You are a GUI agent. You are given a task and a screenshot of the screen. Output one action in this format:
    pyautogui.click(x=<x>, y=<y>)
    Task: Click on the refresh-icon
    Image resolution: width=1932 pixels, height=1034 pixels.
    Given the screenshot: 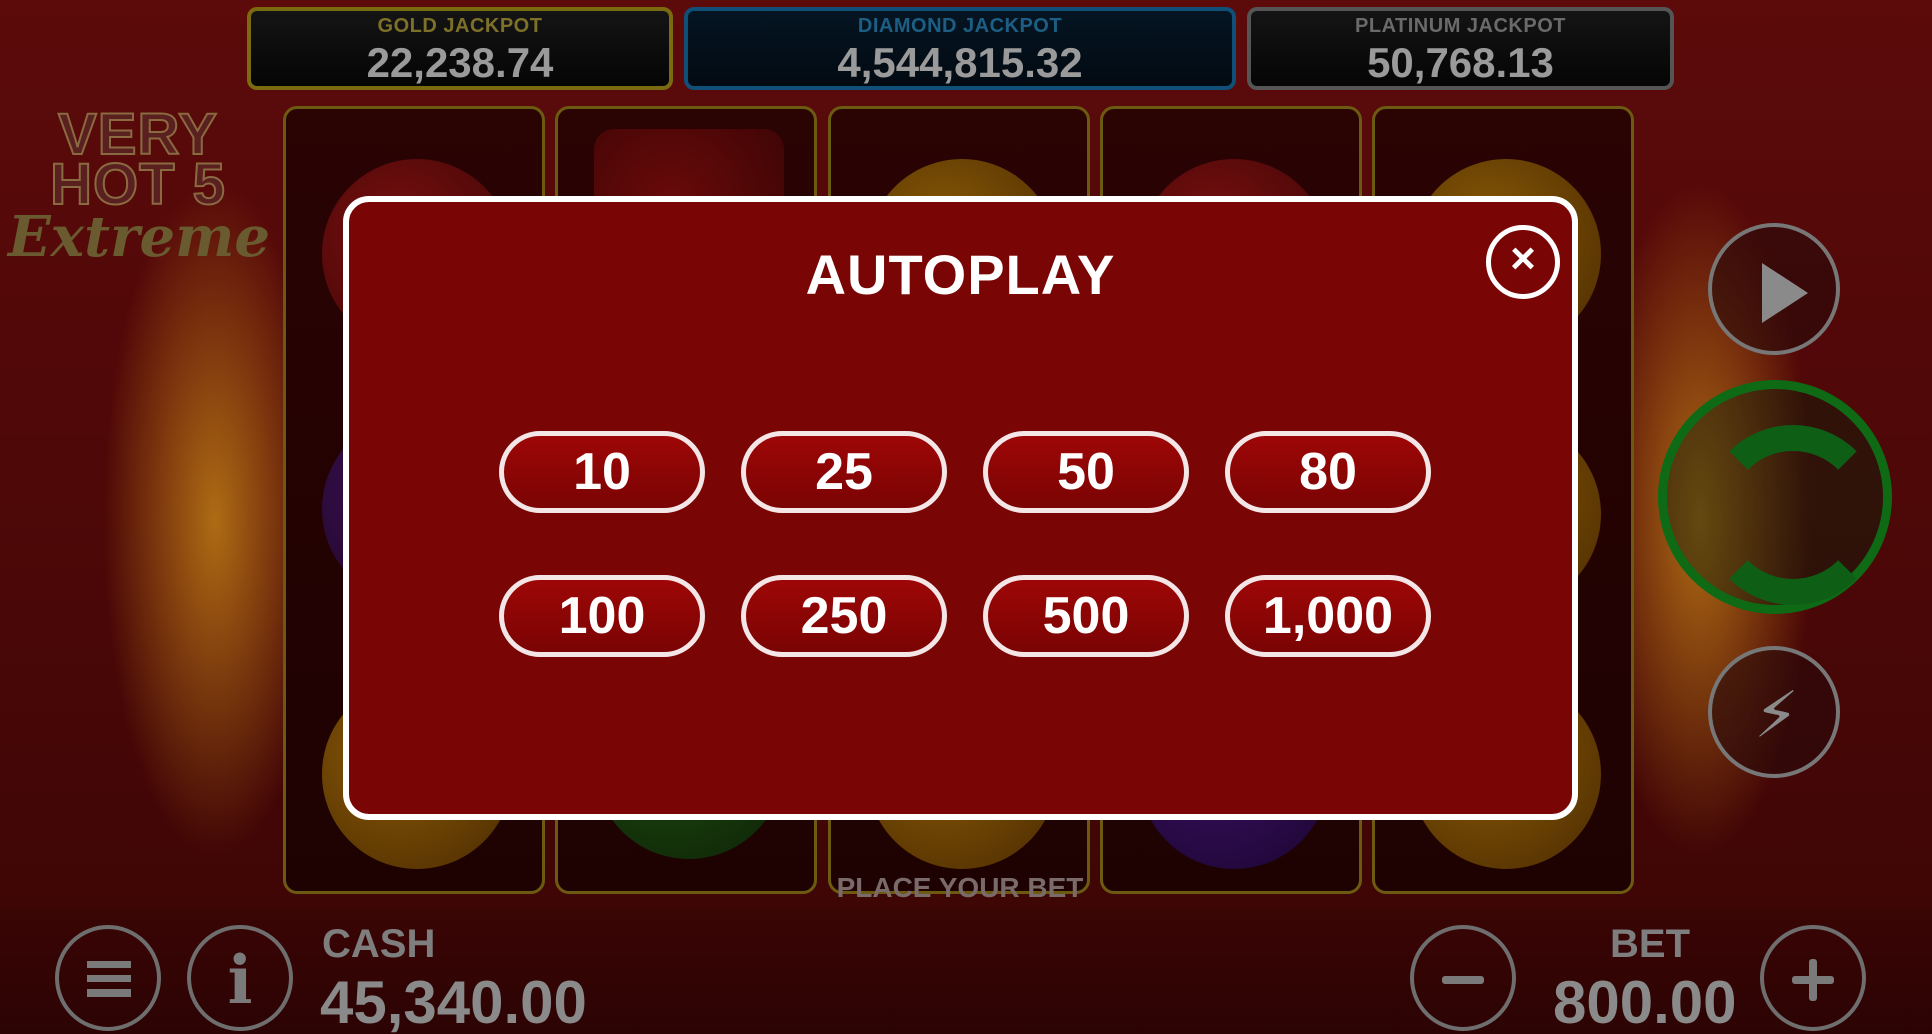 What is the action you would take?
    pyautogui.click(x=1793, y=515)
    